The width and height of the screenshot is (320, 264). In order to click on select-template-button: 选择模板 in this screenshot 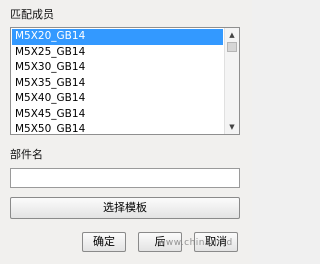, I will do `click(125, 208)`.